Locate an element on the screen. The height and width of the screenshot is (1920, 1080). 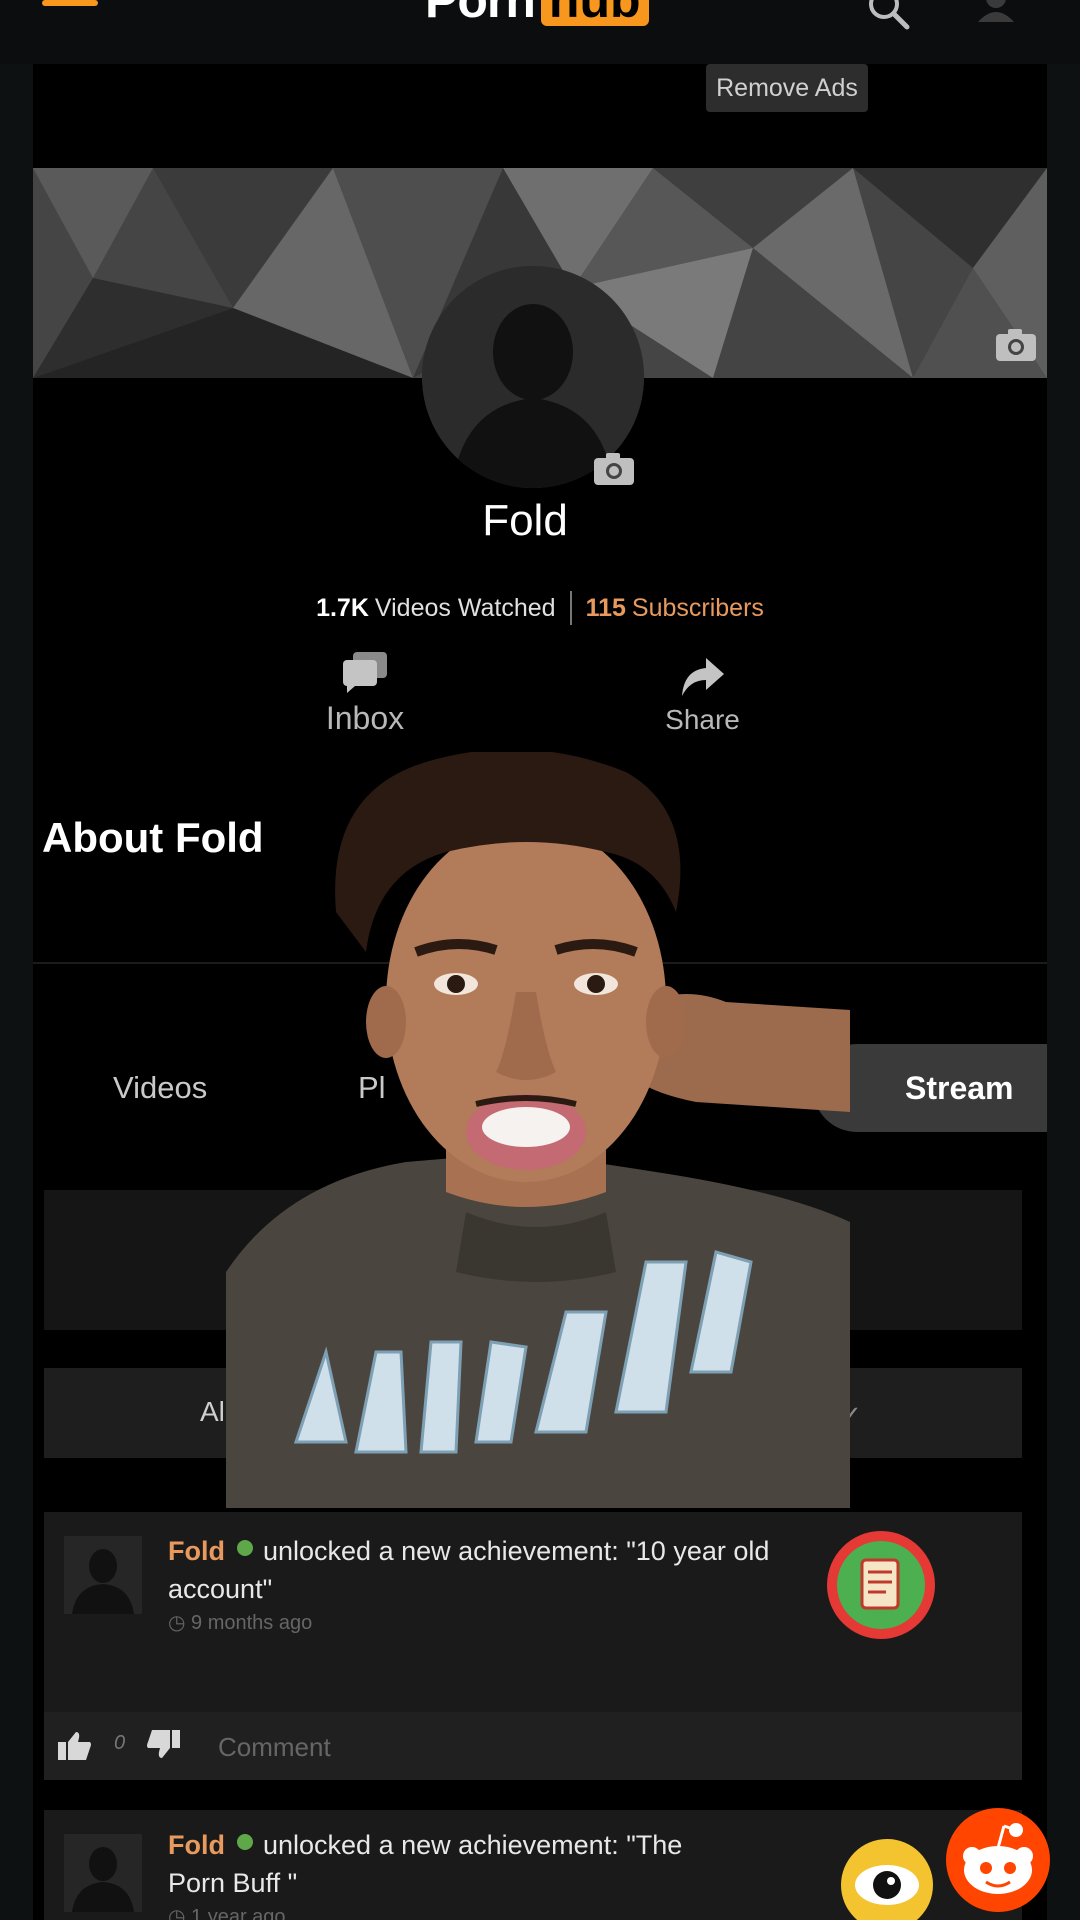
menu-icon is located at coordinates (70, 7).